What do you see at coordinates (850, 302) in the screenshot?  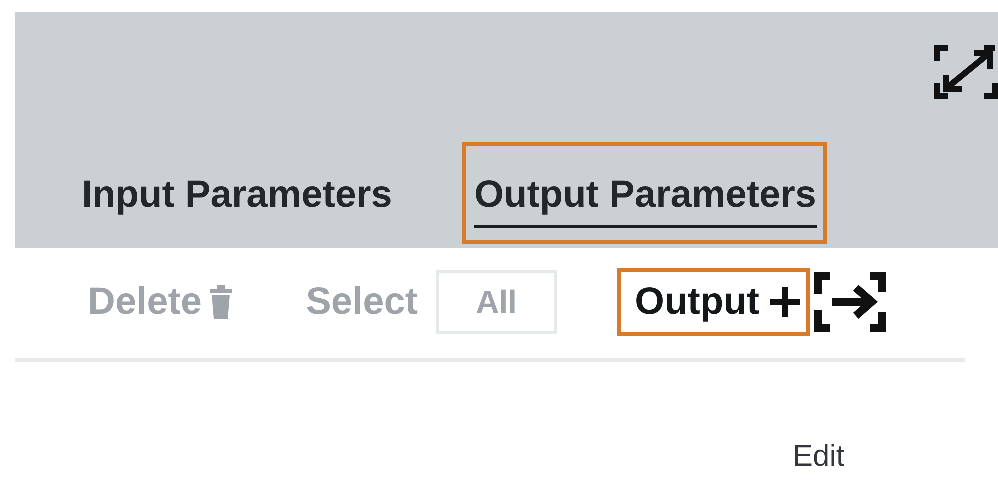 I see `import-icon` at bounding box center [850, 302].